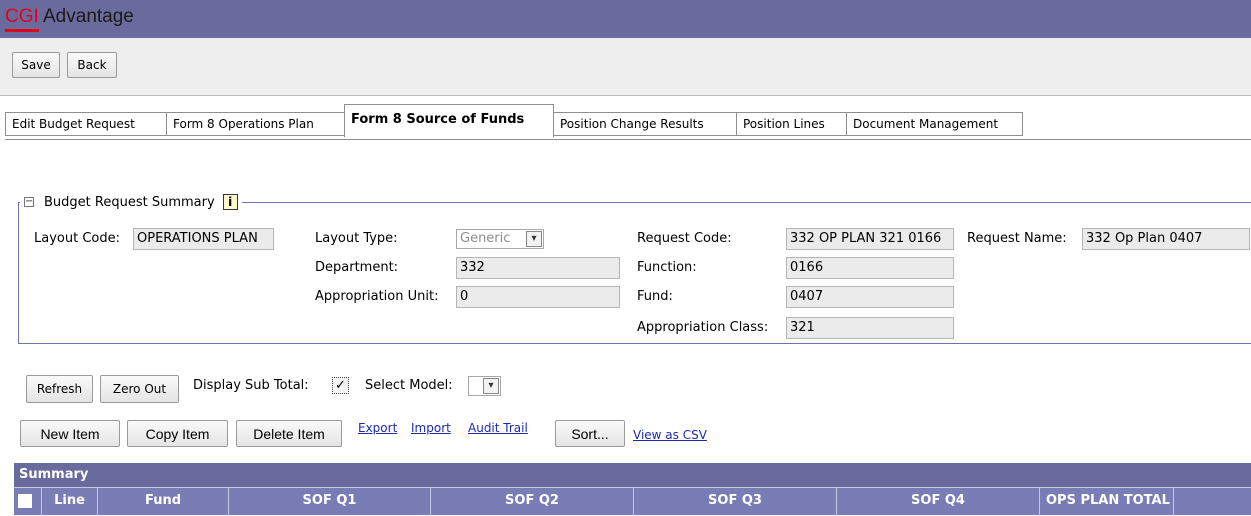  Describe the element at coordinates (498, 428) in the screenshot. I see `audit-trail-link: Audit Trail` at that location.